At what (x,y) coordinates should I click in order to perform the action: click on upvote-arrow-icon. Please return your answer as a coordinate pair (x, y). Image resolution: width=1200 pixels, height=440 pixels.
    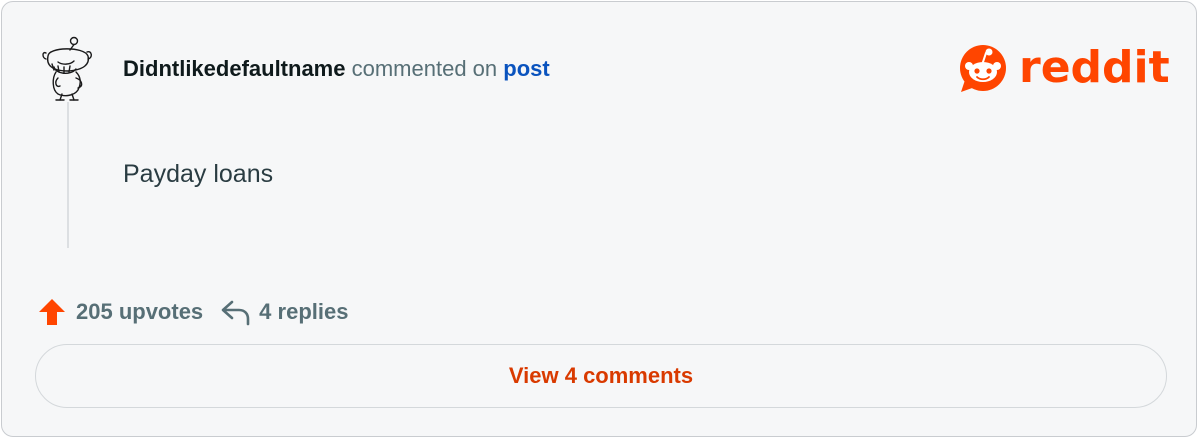
    Looking at the image, I should click on (52, 312).